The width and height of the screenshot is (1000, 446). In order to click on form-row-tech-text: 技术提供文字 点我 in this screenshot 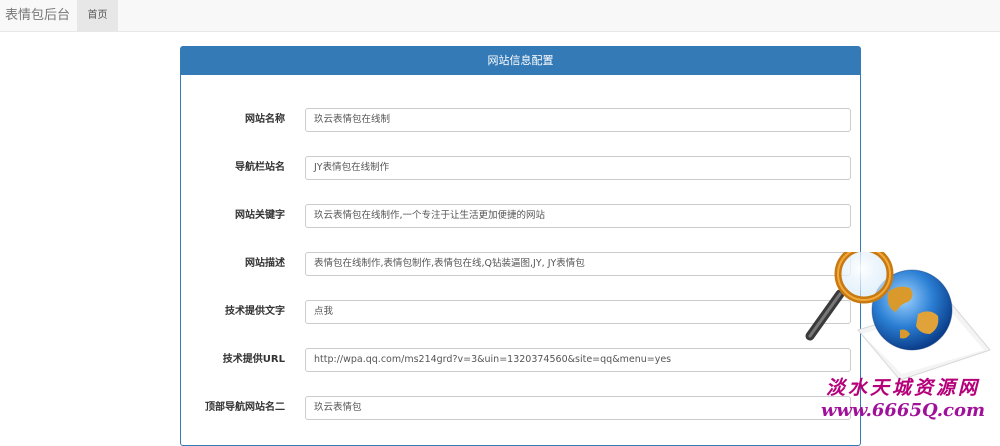, I will do `click(520, 312)`.